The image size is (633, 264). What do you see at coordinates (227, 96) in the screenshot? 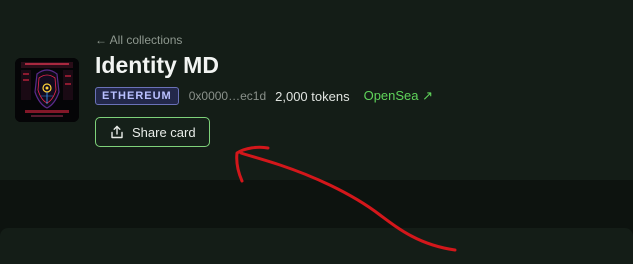
I see `contract-address: 0x0000…ec1d` at bounding box center [227, 96].